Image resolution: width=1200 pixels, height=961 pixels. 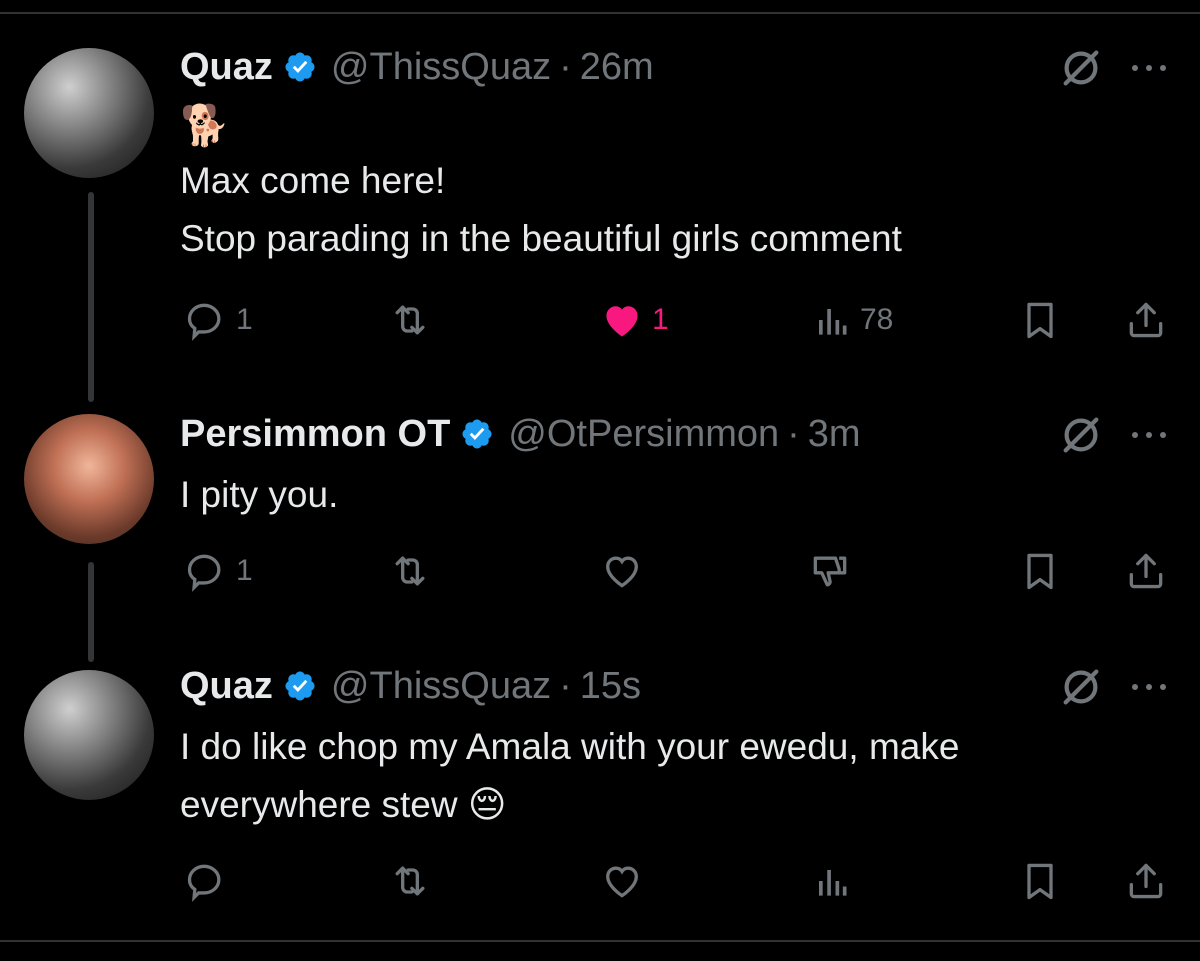 I want to click on tweet-line: everywhere stew 😔, so click(x=343, y=804).